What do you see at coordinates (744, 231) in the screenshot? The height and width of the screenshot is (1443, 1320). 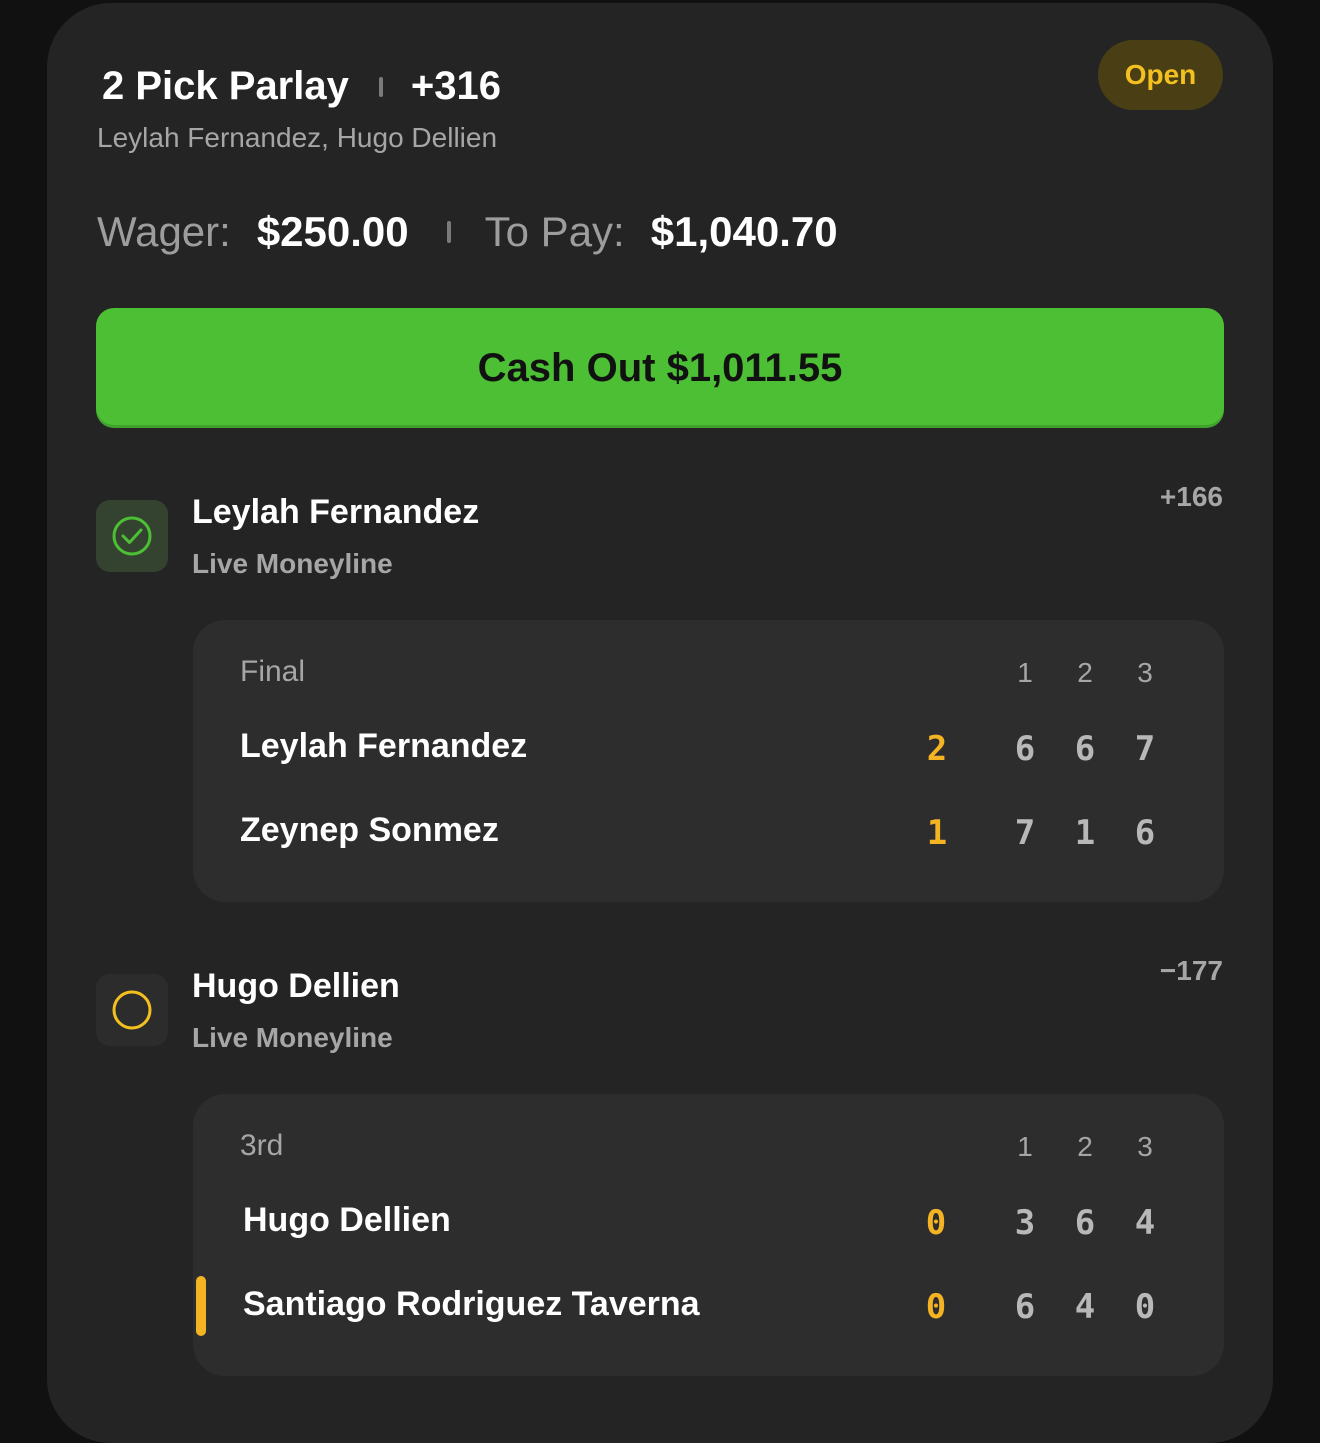 I see `to-pay-value: $1,040.70` at bounding box center [744, 231].